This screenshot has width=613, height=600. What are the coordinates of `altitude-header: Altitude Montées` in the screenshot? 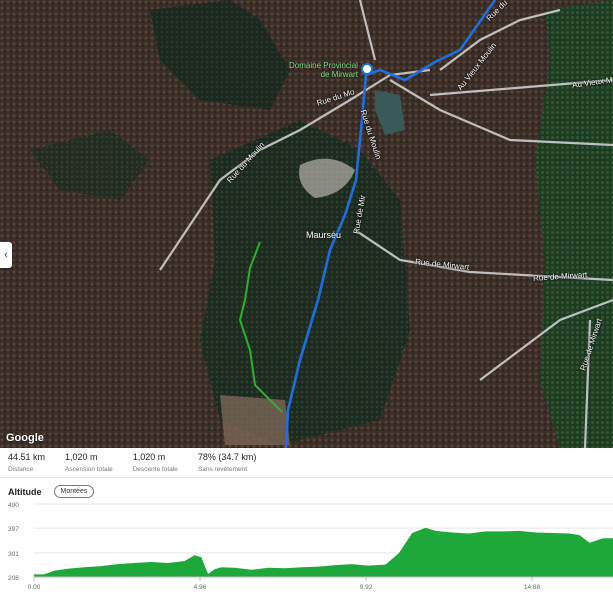 It's located at (51, 491).